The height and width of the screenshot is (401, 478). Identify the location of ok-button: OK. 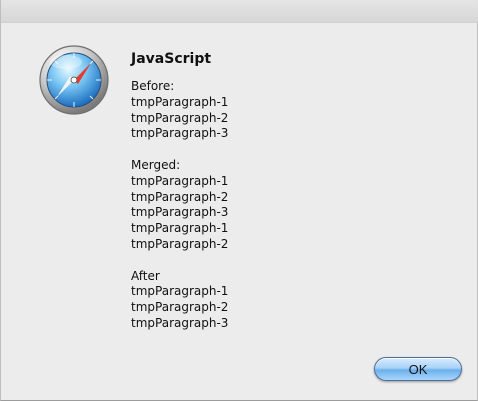
(418, 369).